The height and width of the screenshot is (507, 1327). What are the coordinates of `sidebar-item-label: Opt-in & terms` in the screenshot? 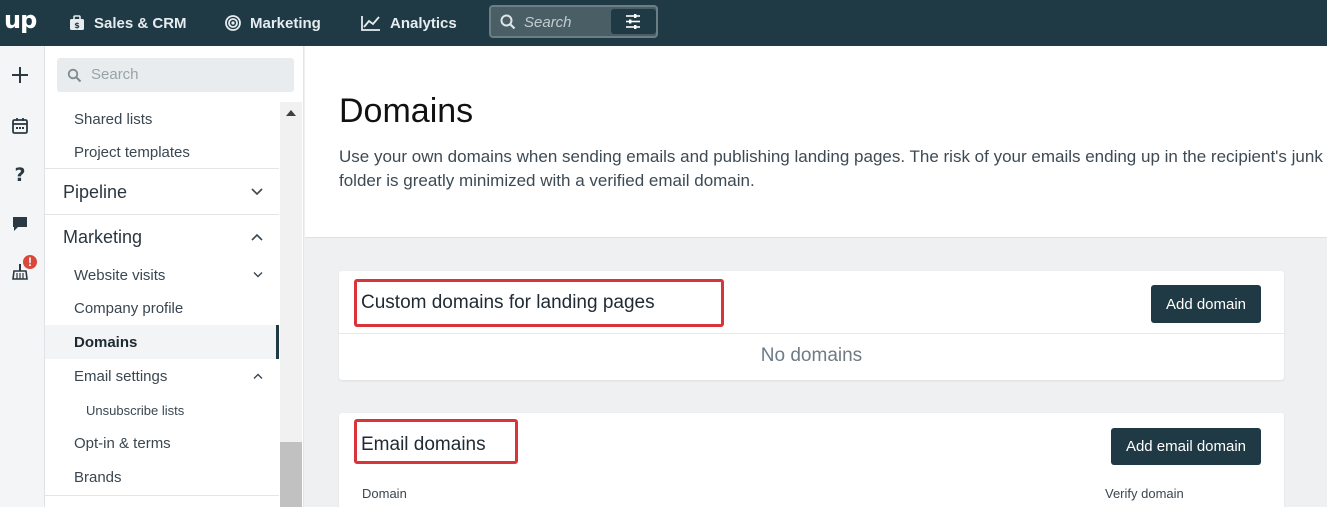 It's located at (122, 443).